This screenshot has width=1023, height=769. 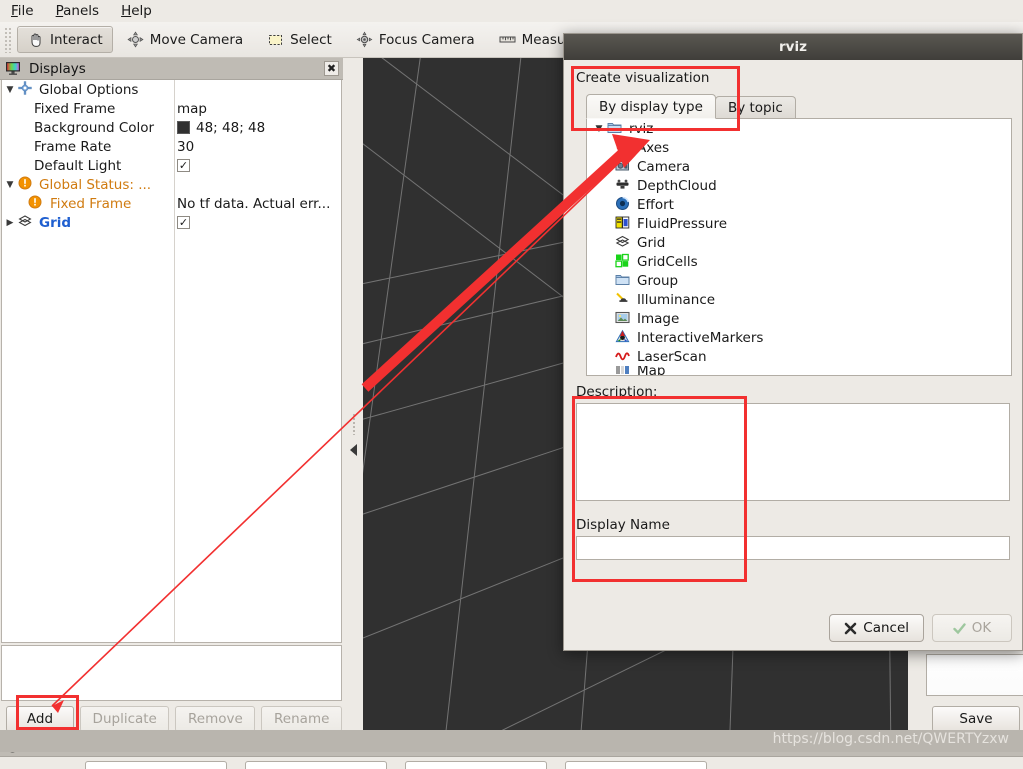 I want to click on time-fields-row, so click(x=511, y=763).